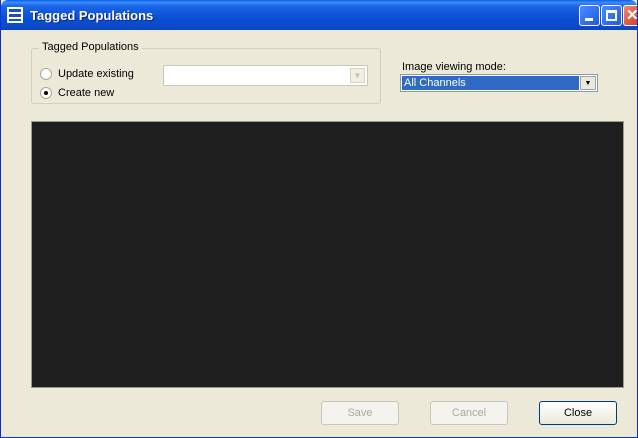 This screenshot has height=438, width=638. I want to click on title-bar: Tagged Populations ✕, so click(319, 15).